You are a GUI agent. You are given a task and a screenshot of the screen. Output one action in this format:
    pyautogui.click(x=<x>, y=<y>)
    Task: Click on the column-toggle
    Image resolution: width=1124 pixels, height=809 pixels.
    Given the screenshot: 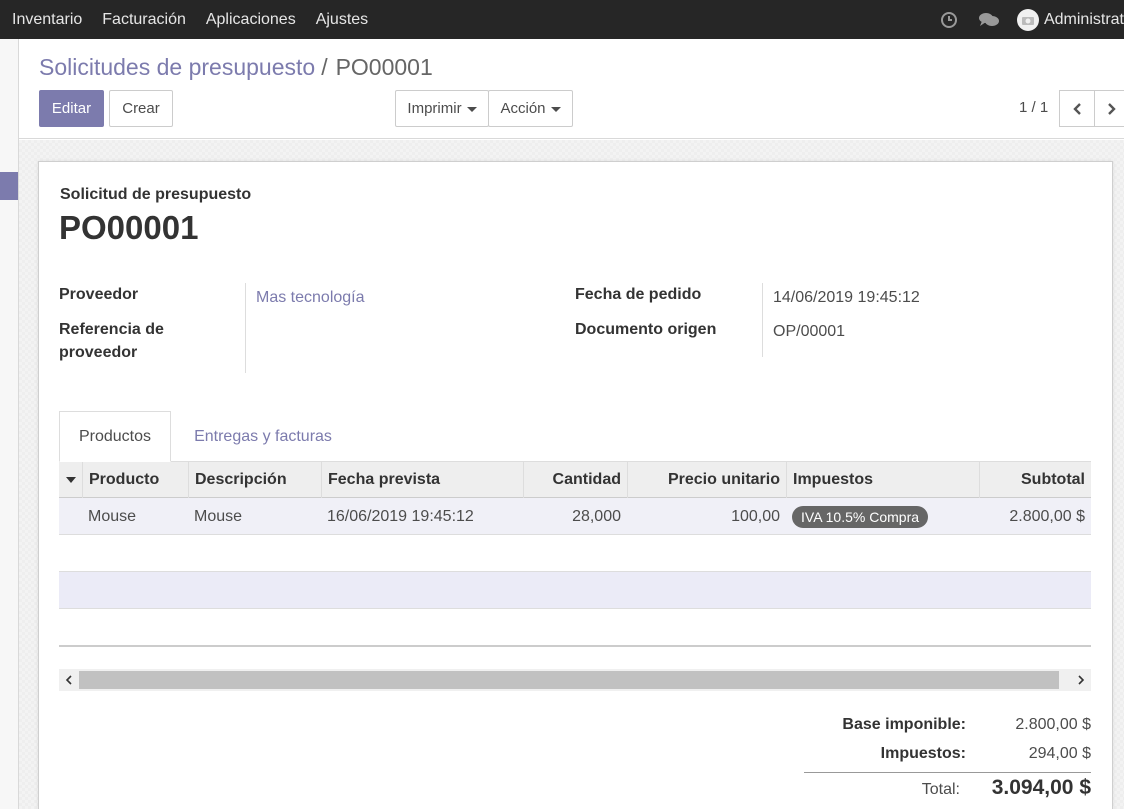 What is the action you would take?
    pyautogui.click(x=70, y=480)
    